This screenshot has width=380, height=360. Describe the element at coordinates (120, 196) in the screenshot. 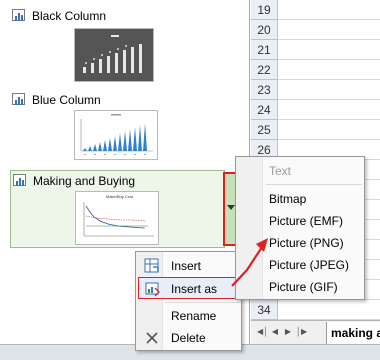

I see `thumbnail-title: Make/Buy Cost` at that location.